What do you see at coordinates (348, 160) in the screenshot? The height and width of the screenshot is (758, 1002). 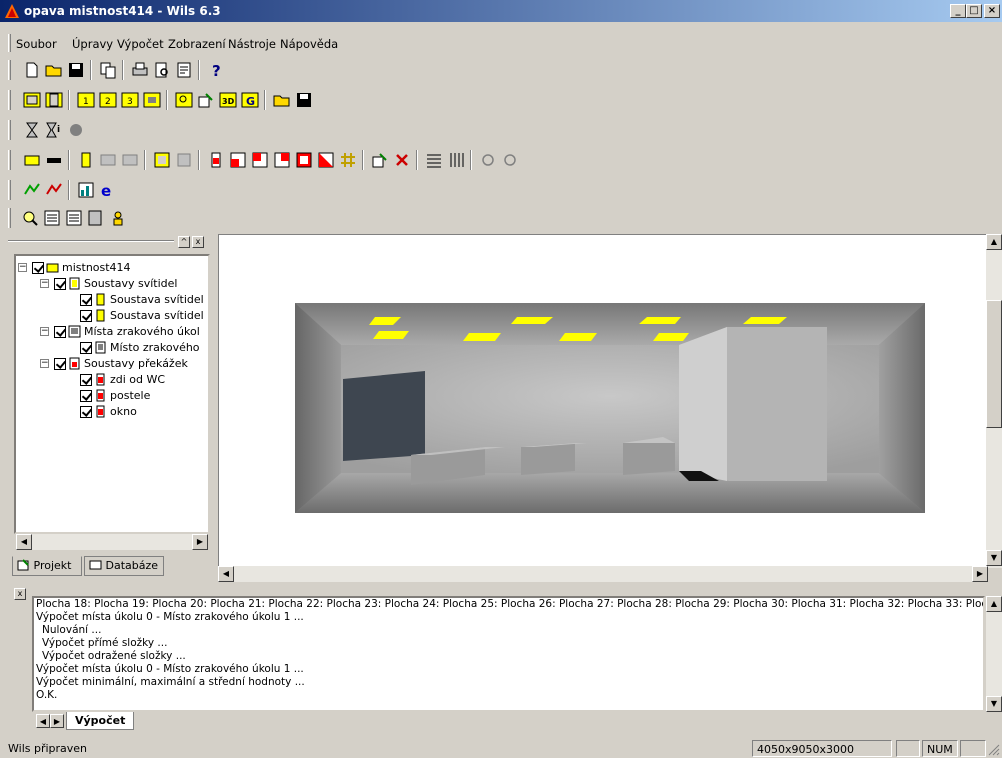 I see `grid-icon` at bounding box center [348, 160].